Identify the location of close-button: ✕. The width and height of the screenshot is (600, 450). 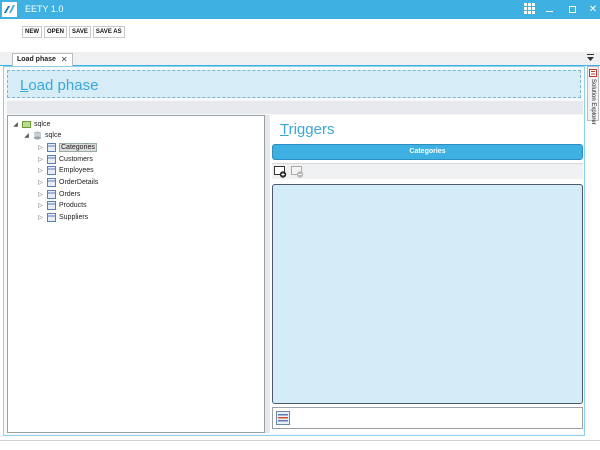
(591, 9).